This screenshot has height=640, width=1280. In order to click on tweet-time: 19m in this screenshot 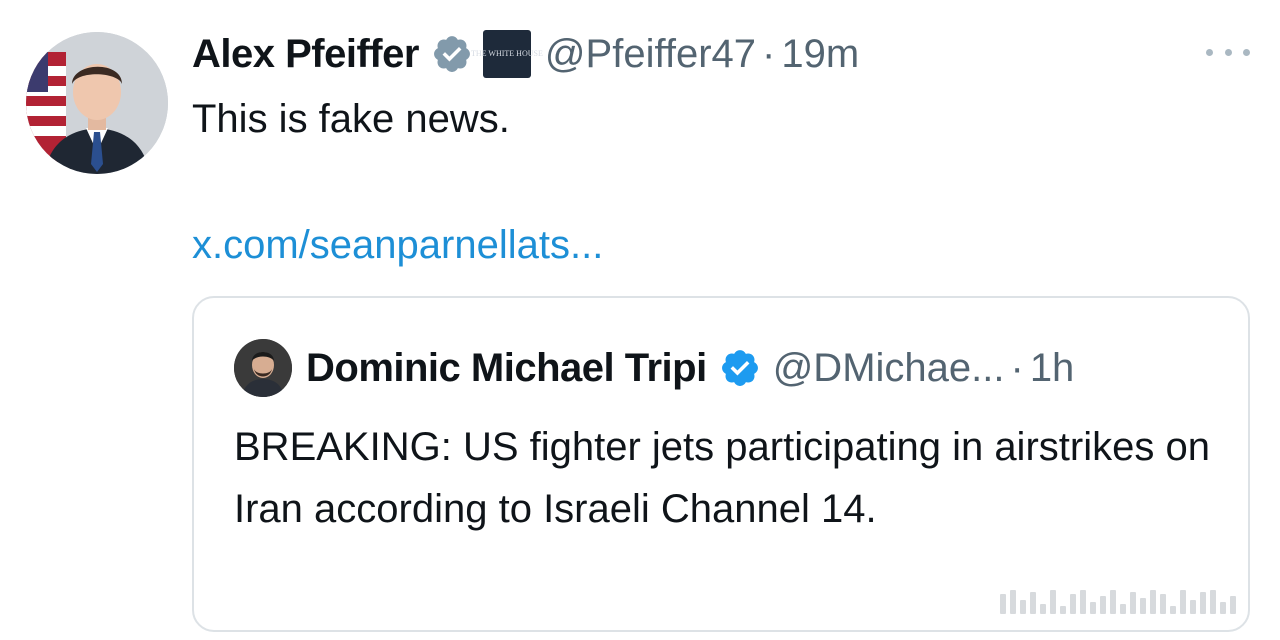, I will do `click(820, 54)`.